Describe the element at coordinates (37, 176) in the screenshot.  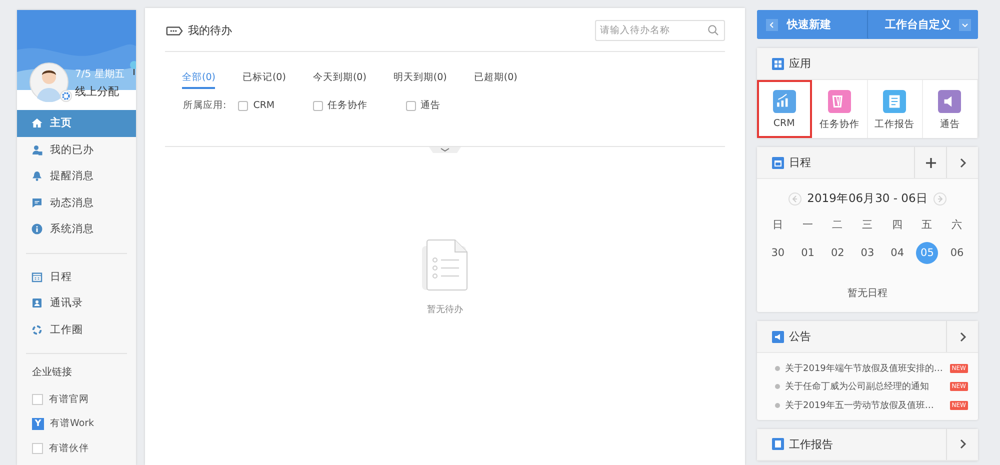
I see `bell-icon` at that location.